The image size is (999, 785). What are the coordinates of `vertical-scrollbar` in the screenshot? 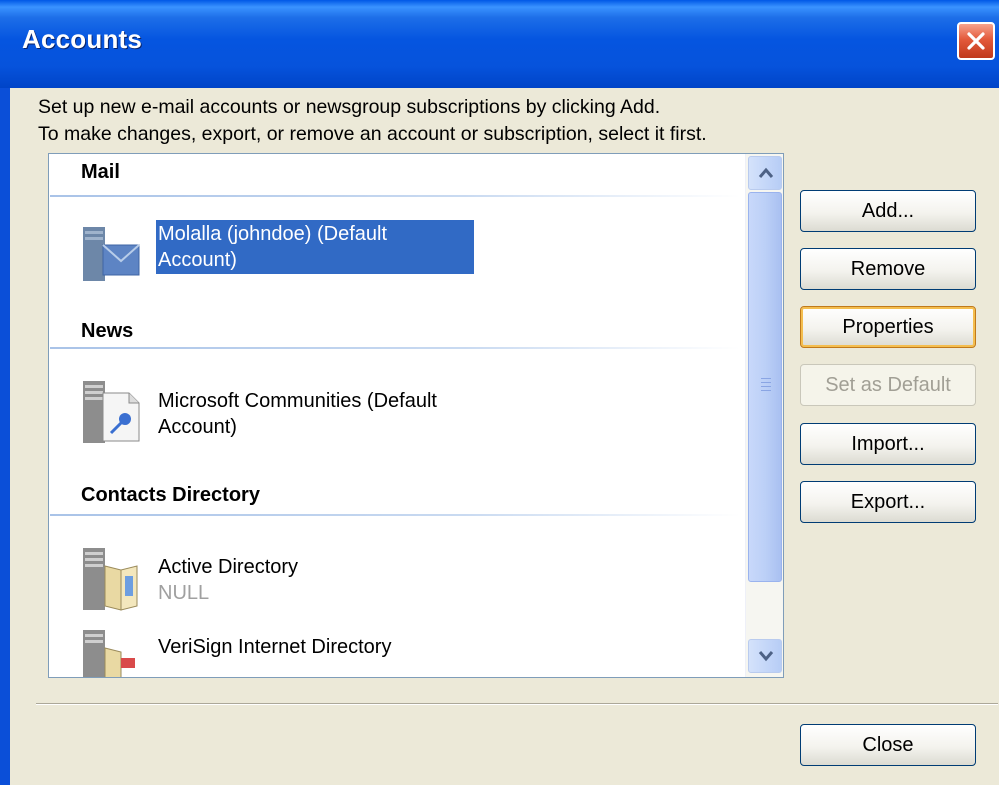 It's located at (764, 415).